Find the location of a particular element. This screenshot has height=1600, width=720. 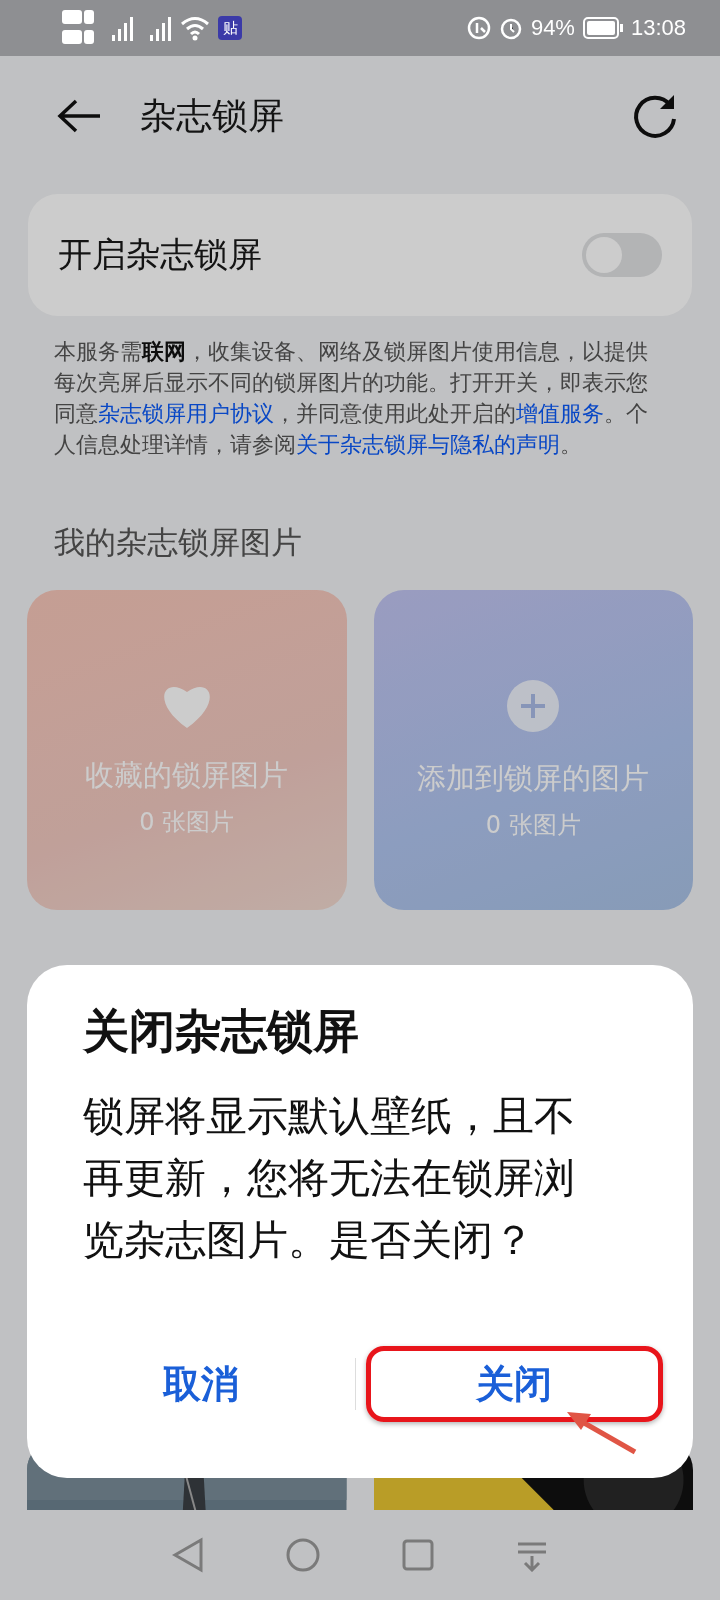

recents-nav-icon is located at coordinates (418, 1555).